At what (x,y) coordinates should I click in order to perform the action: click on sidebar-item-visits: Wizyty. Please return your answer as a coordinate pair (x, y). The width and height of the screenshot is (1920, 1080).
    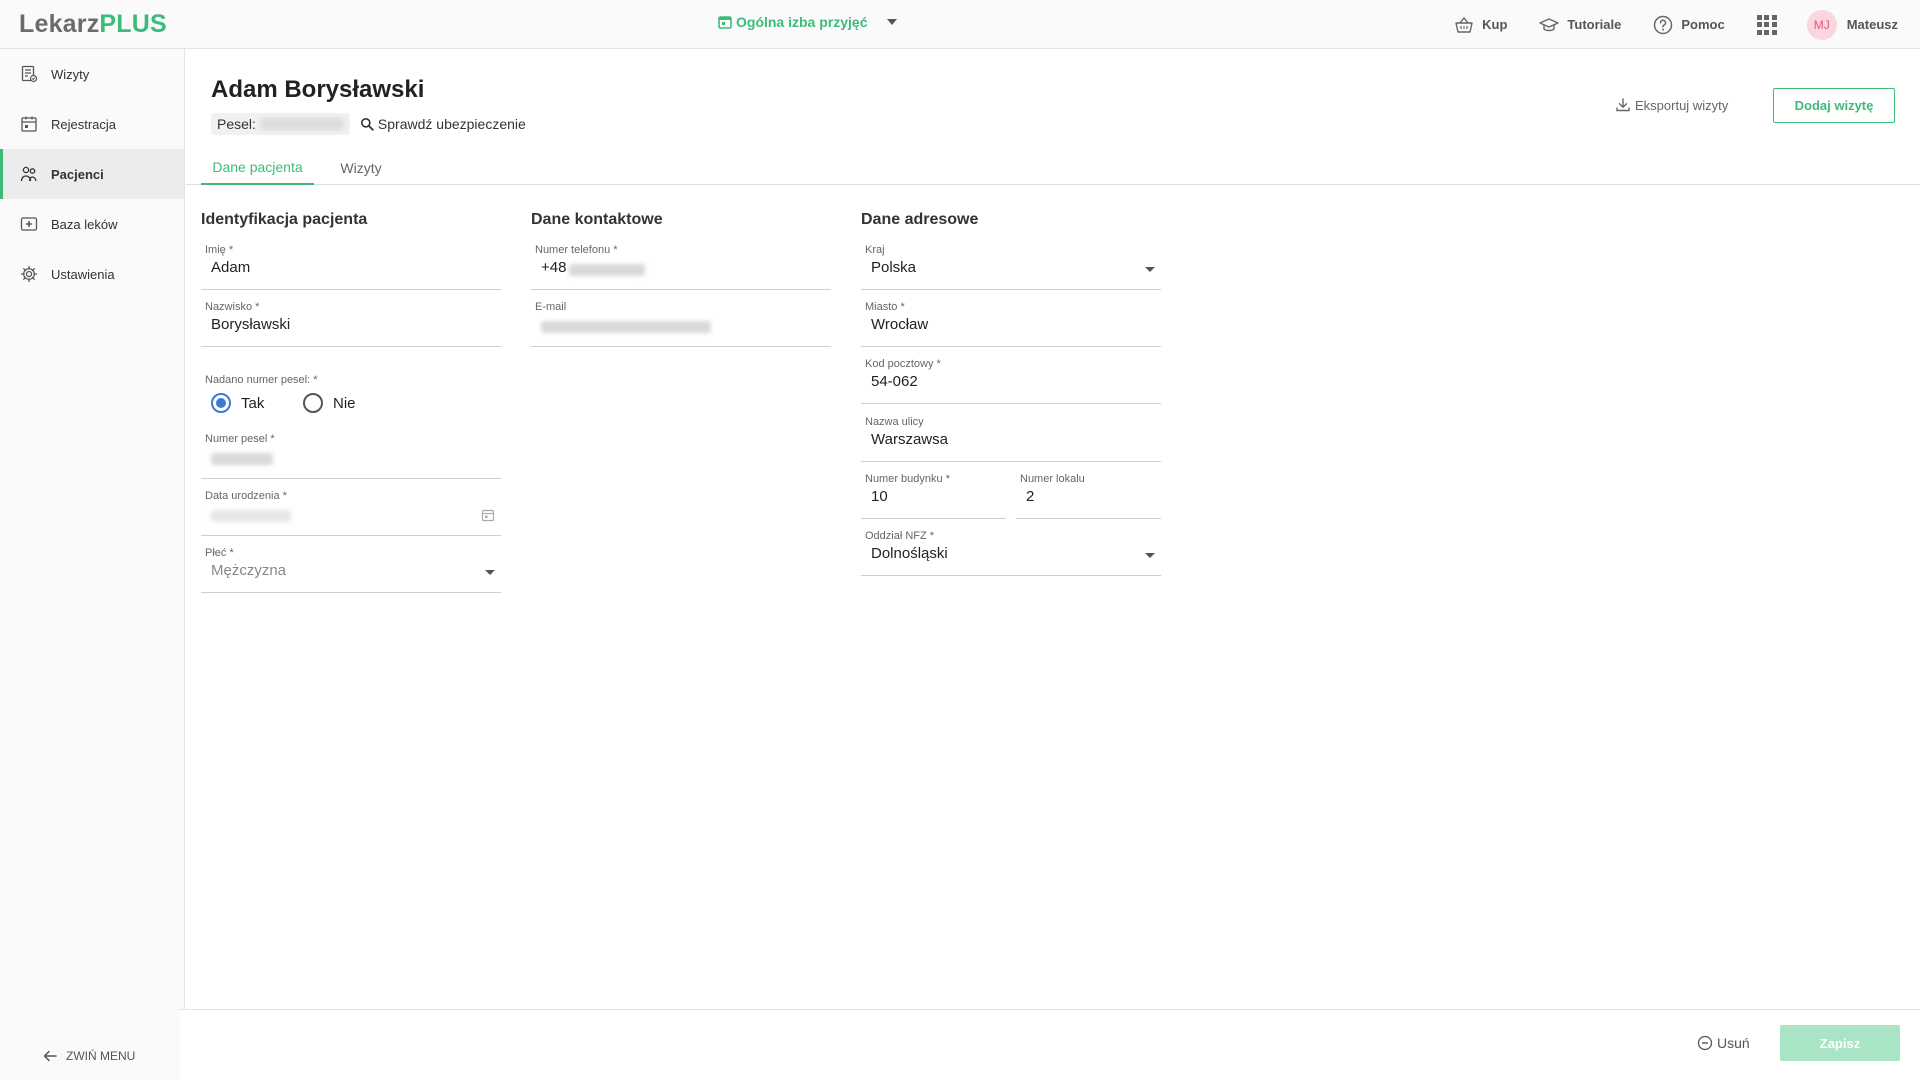
    Looking at the image, I should click on (92, 74).